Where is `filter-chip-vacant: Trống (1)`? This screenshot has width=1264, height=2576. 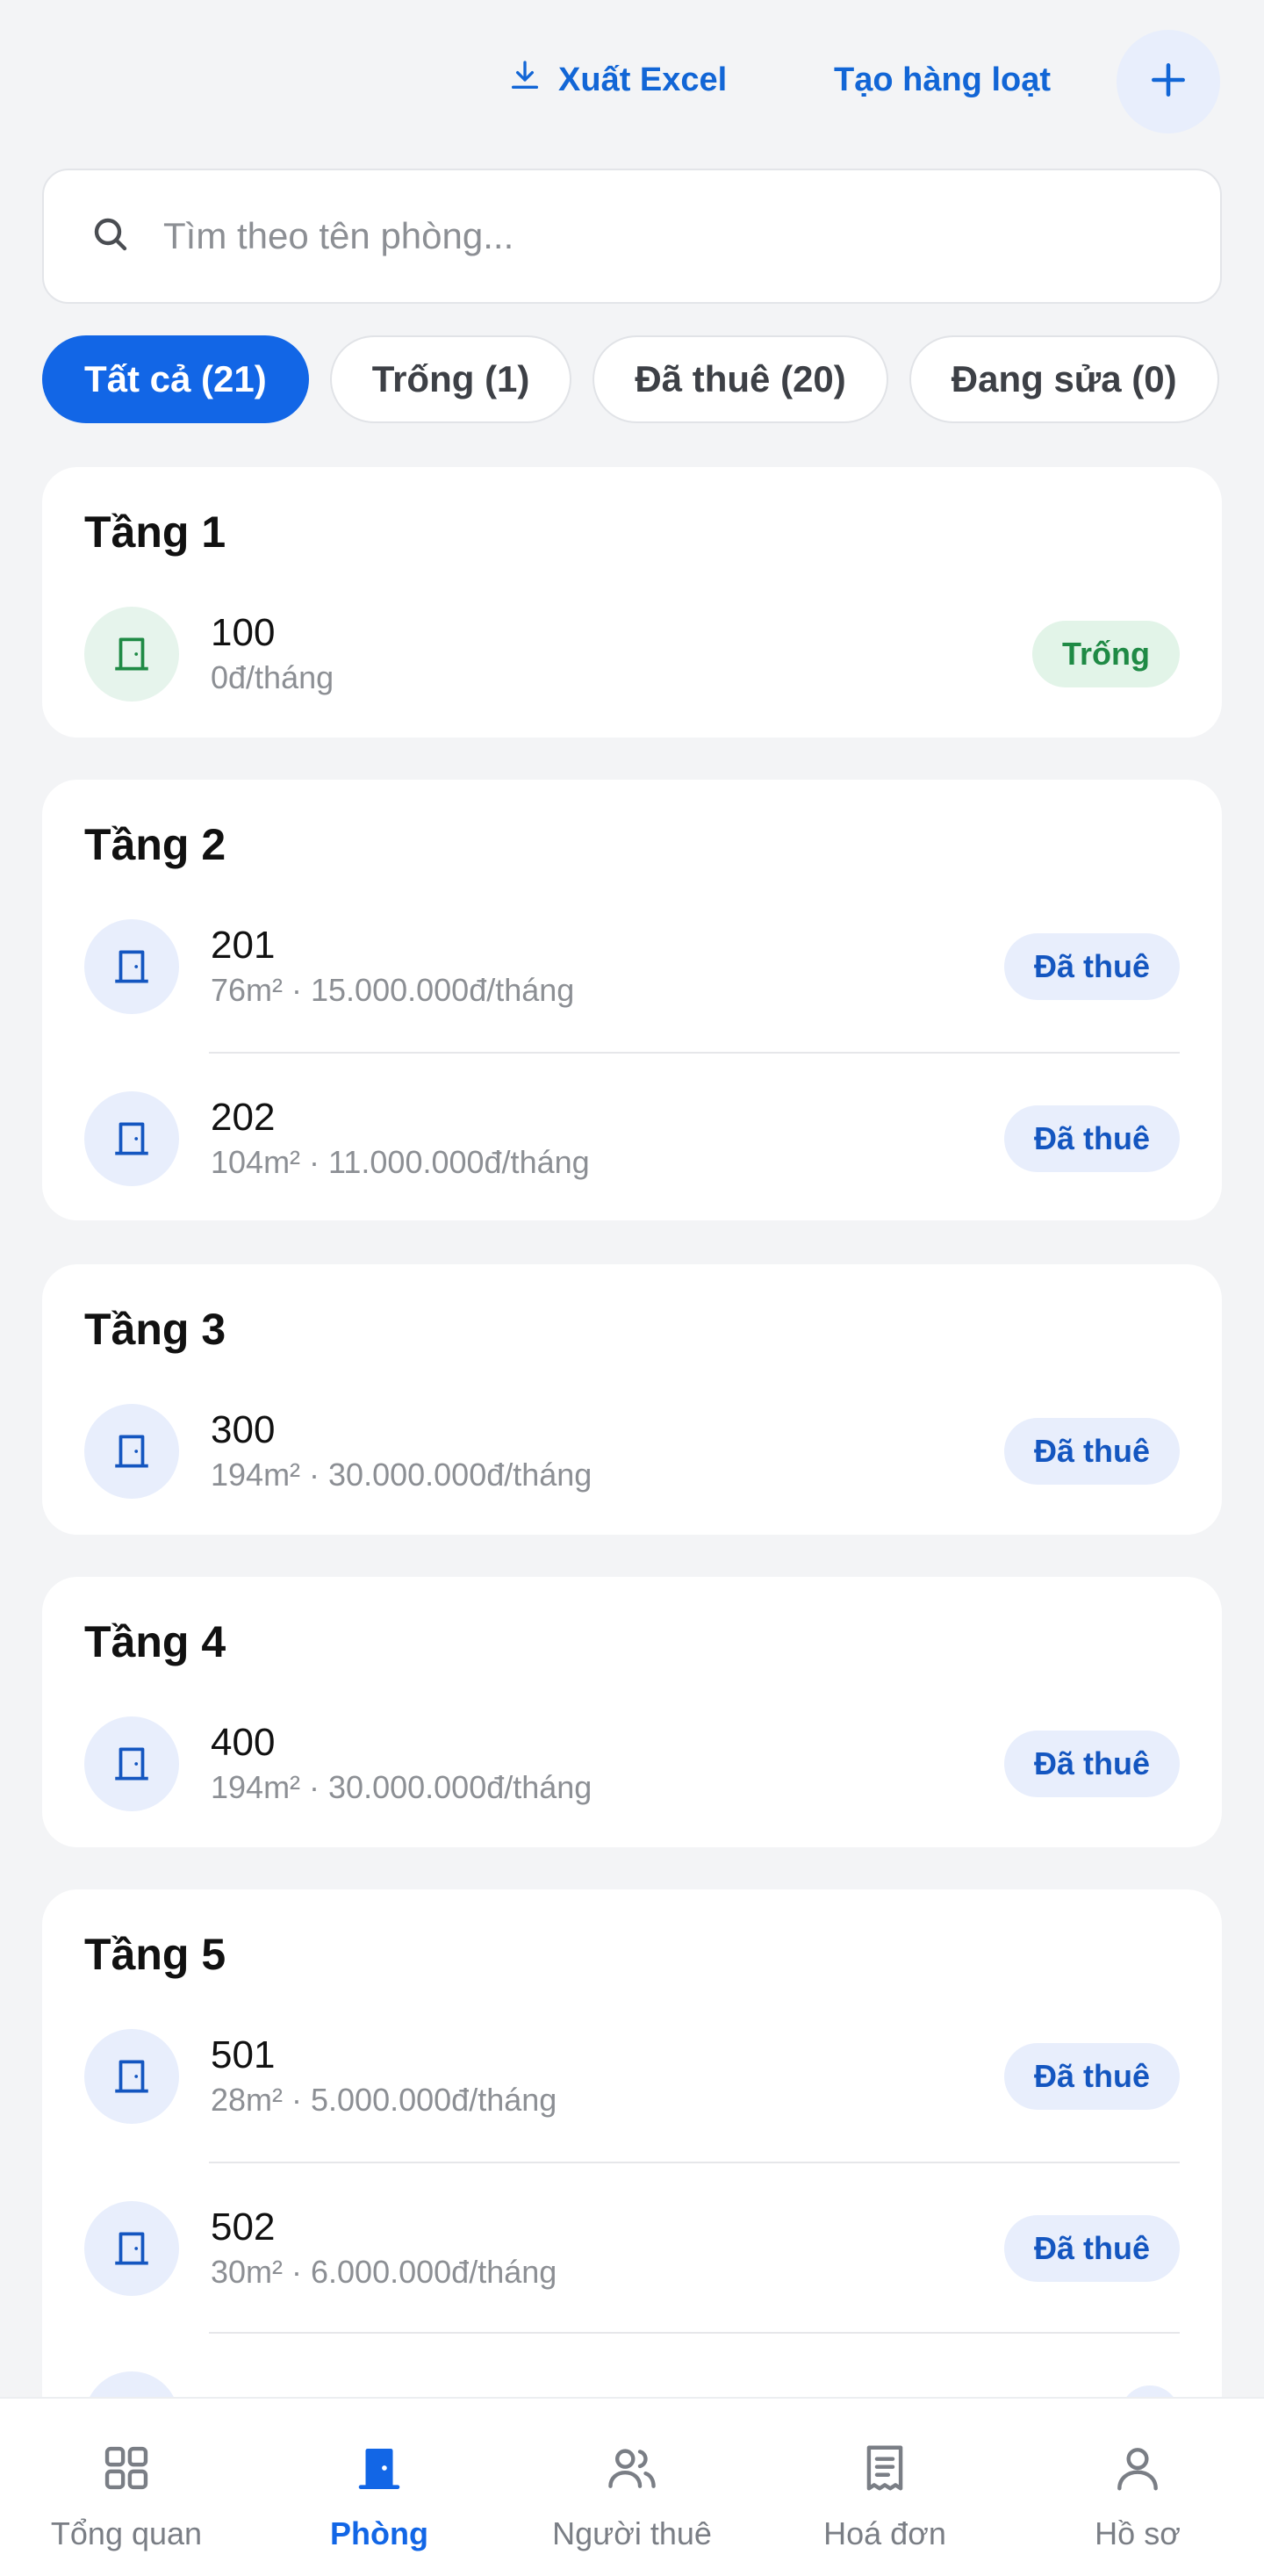 filter-chip-vacant: Trống (1) is located at coordinates (451, 379).